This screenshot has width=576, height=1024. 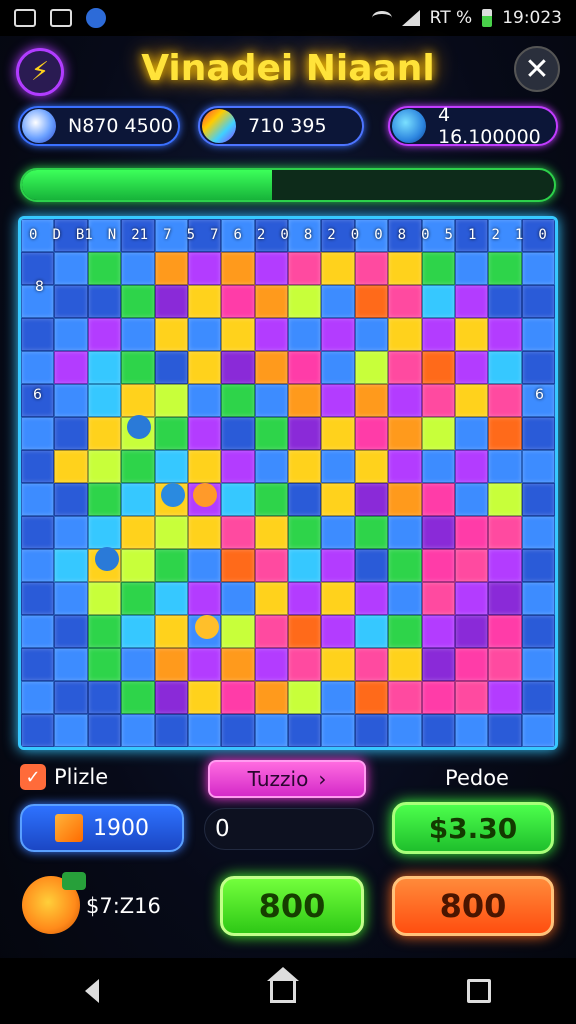 I want to click on buy-price-button: $3.30, so click(x=473, y=828).